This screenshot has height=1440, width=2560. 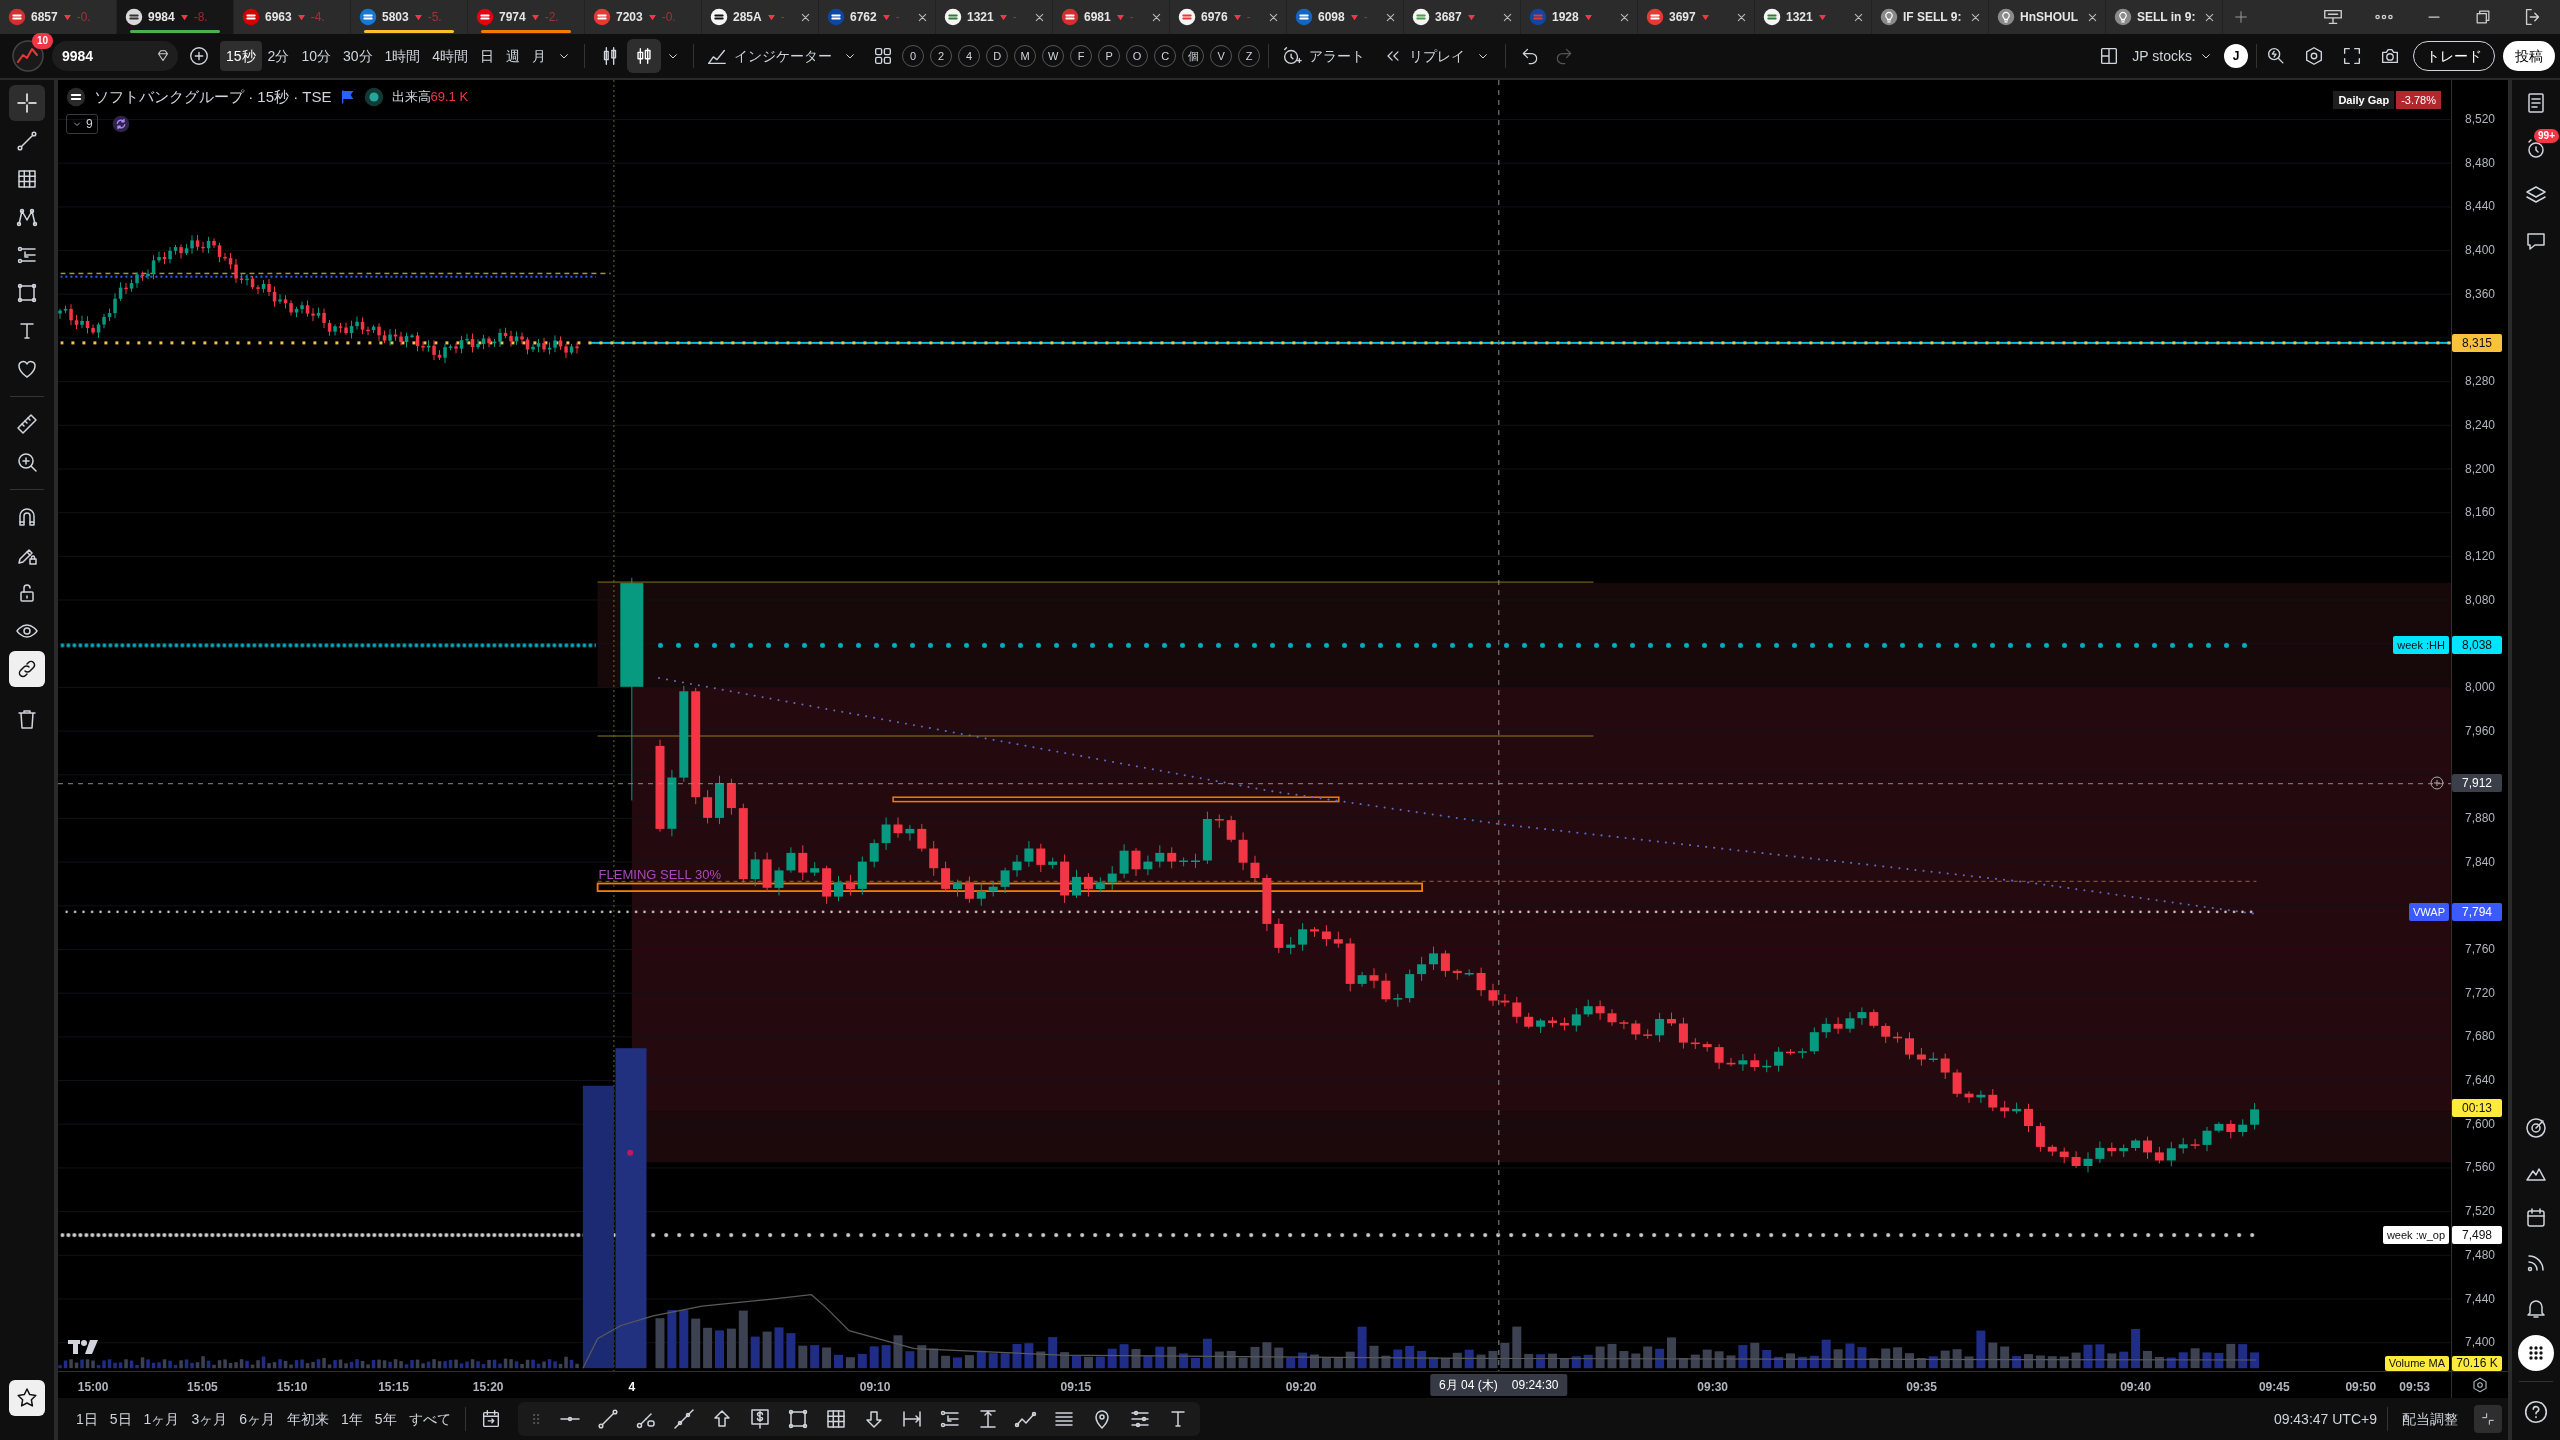 I want to click on price-label: 7,480, so click(x=2480, y=1254).